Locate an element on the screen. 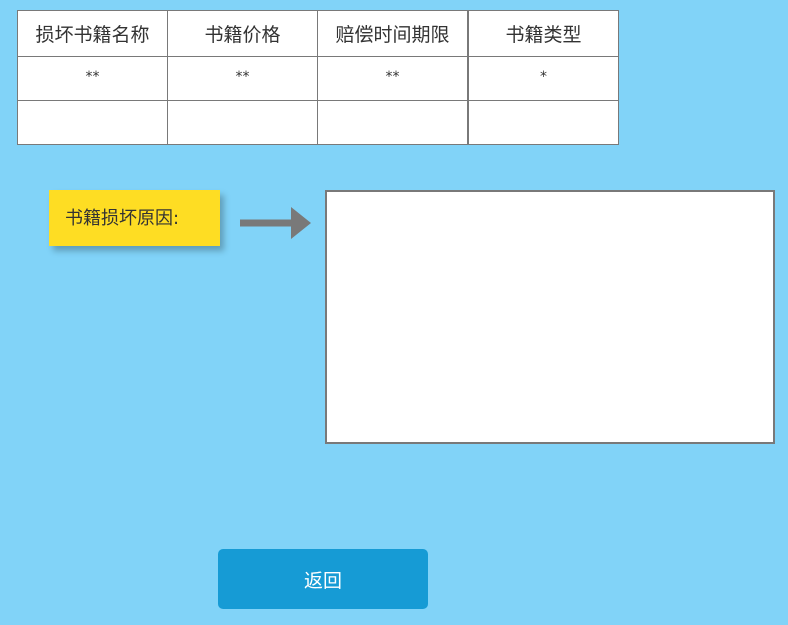 The image size is (788, 625). back-button: 返回 is located at coordinates (323, 579).